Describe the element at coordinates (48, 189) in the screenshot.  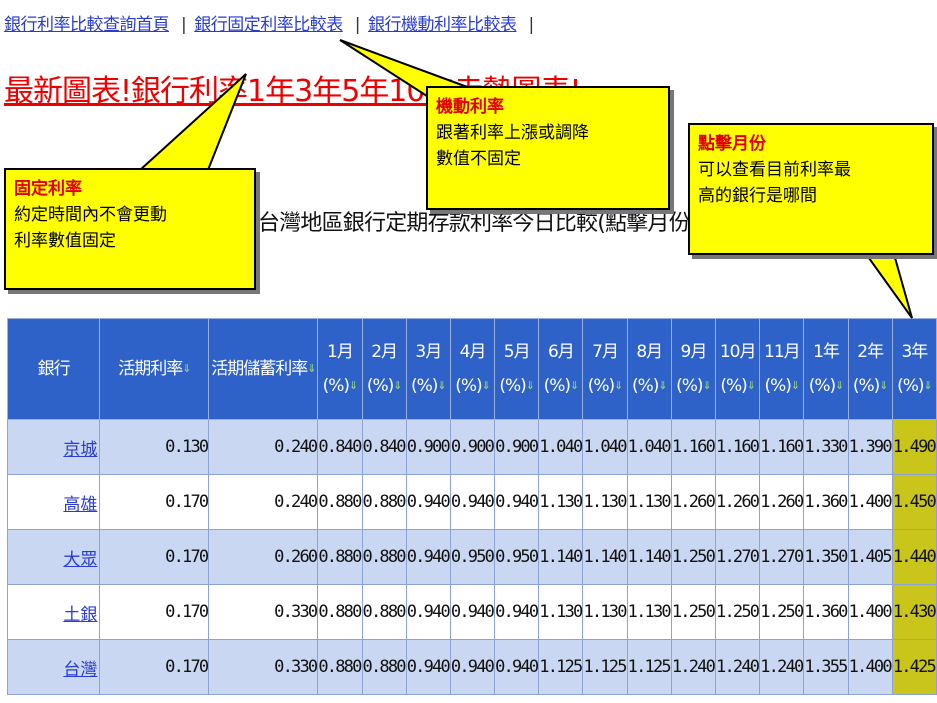
I see `callout-title: 固定利率` at that location.